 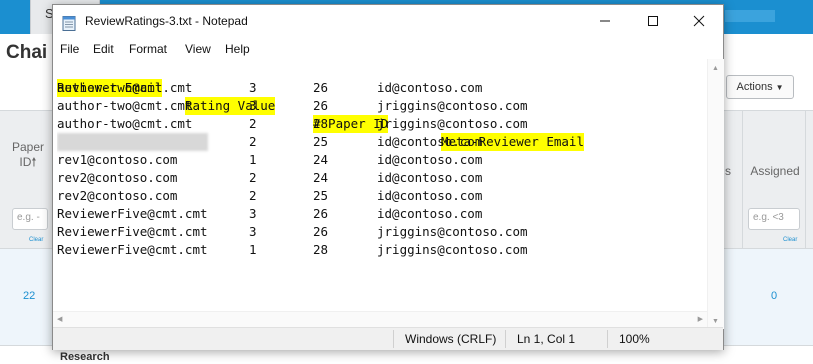 I want to click on reviewer-email: rev1@contoso.com, so click(x=117, y=159).